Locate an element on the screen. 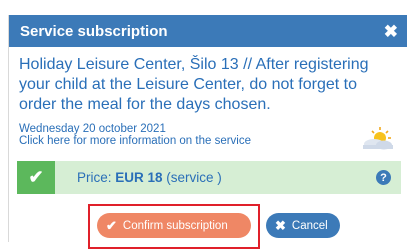 The image size is (407, 249). dialog-titlebar: Service subscription ✖ is located at coordinates (208, 31).